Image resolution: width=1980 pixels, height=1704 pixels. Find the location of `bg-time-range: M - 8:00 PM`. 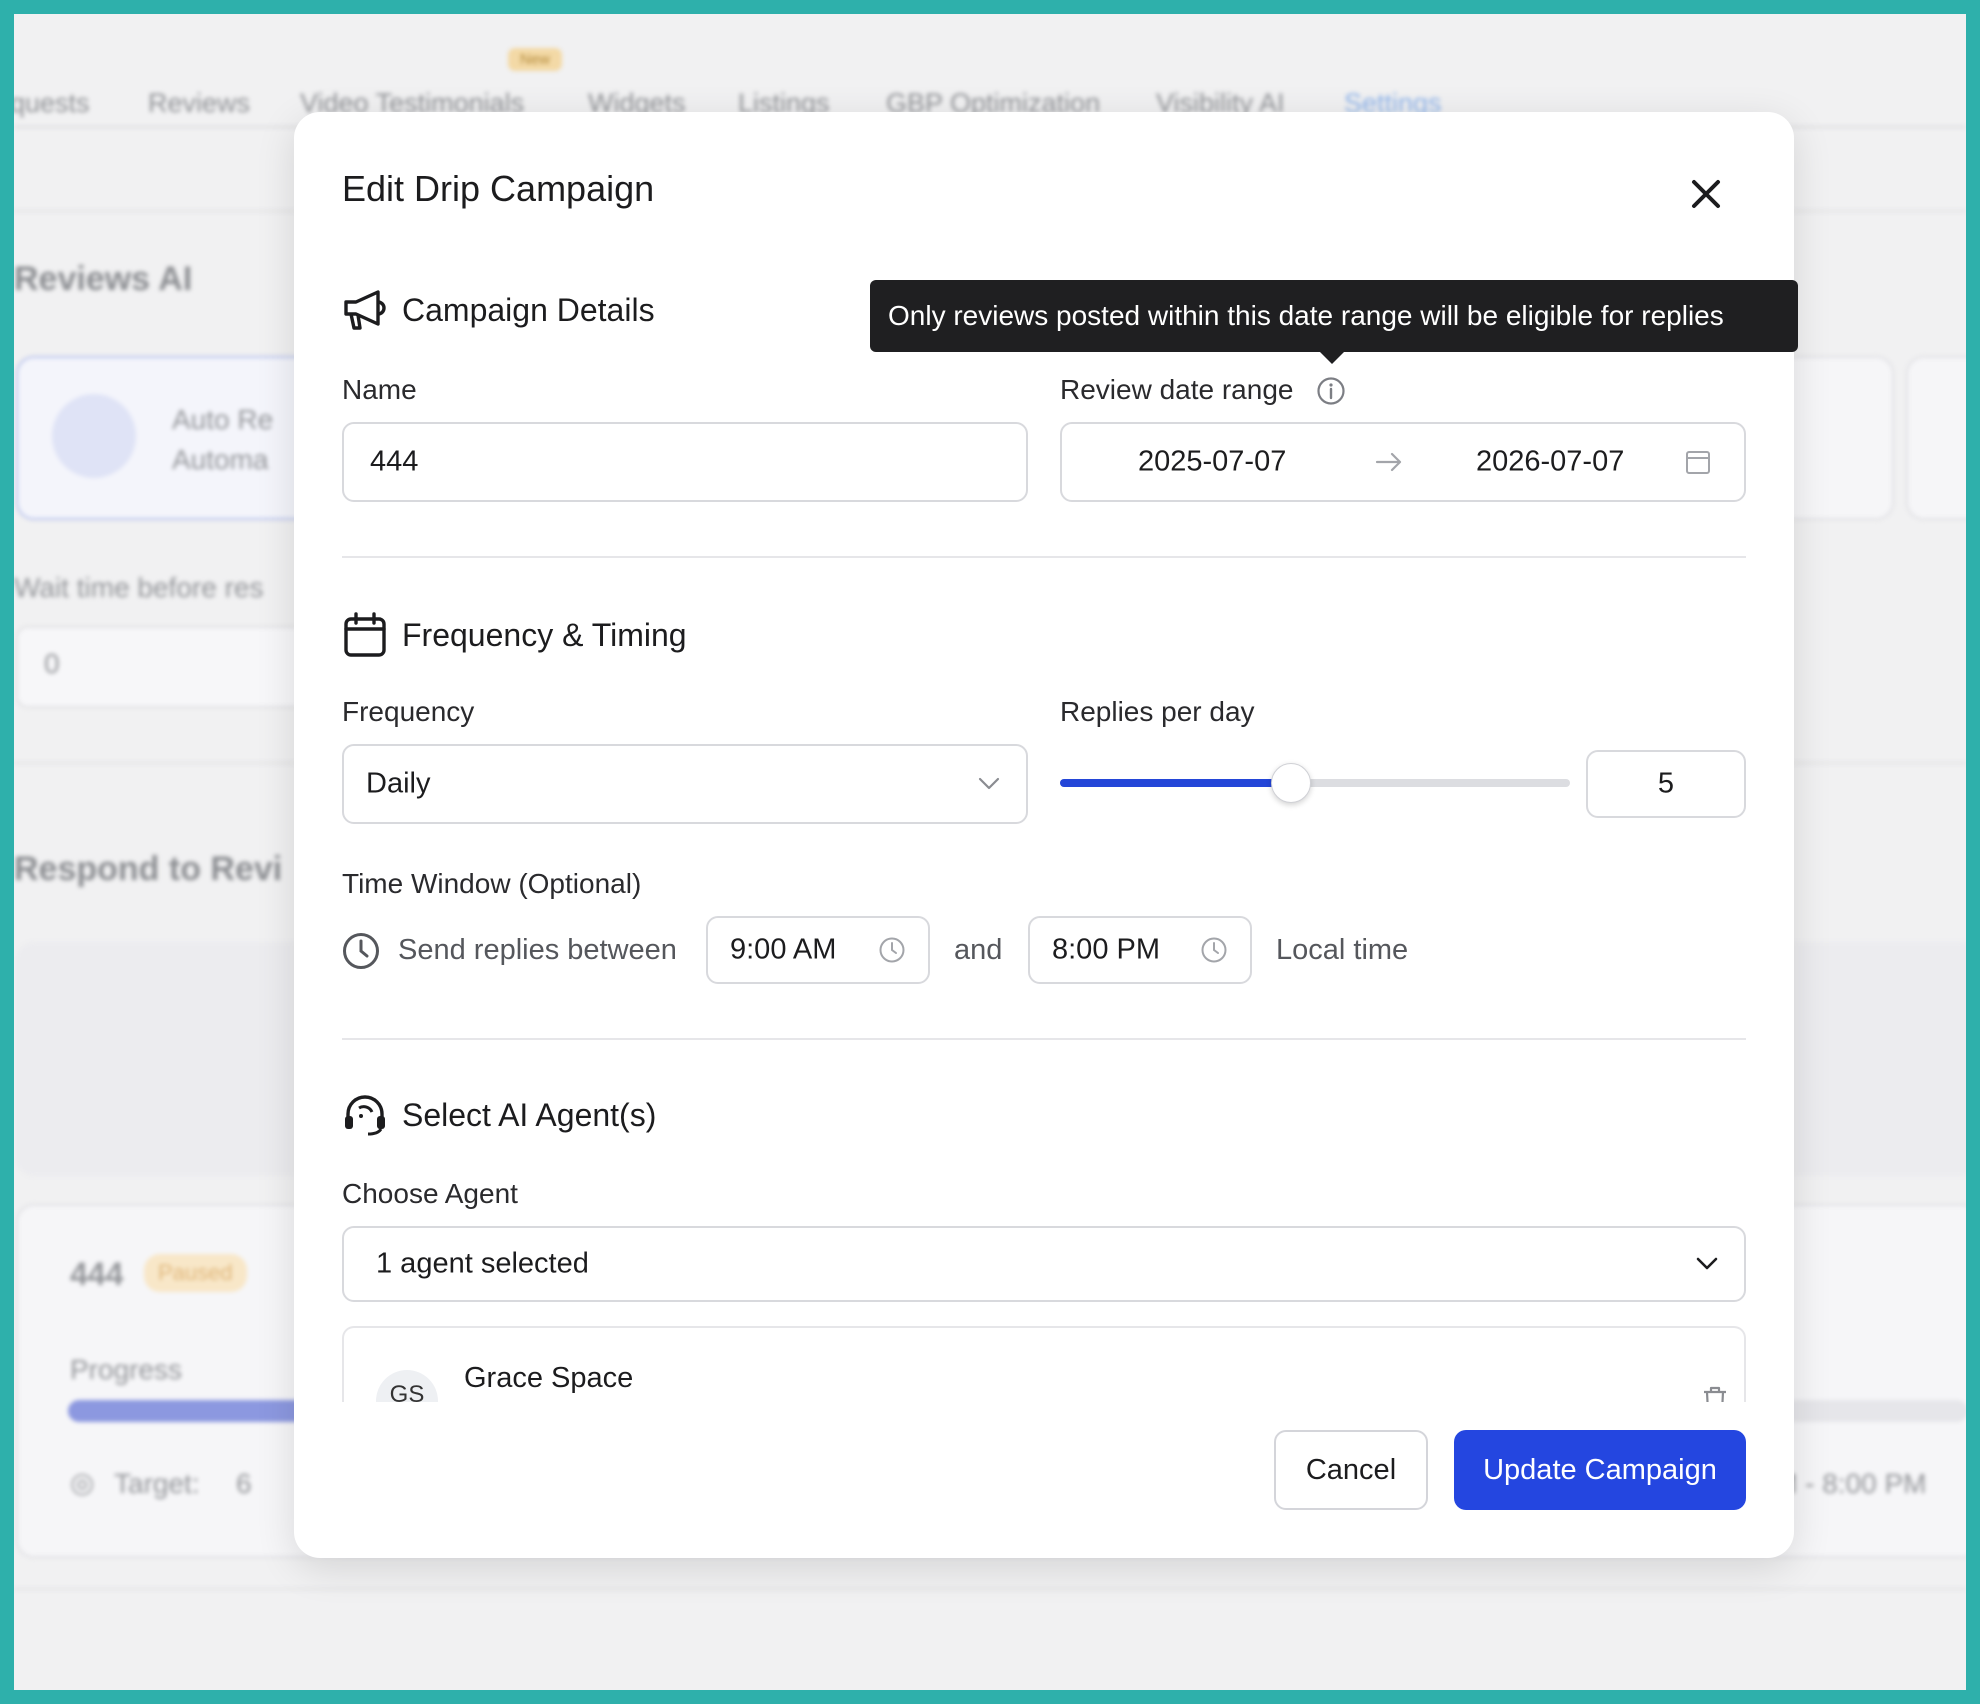

bg-time-range: M - 8:00 PM is located at coordinates (1850, 1483).